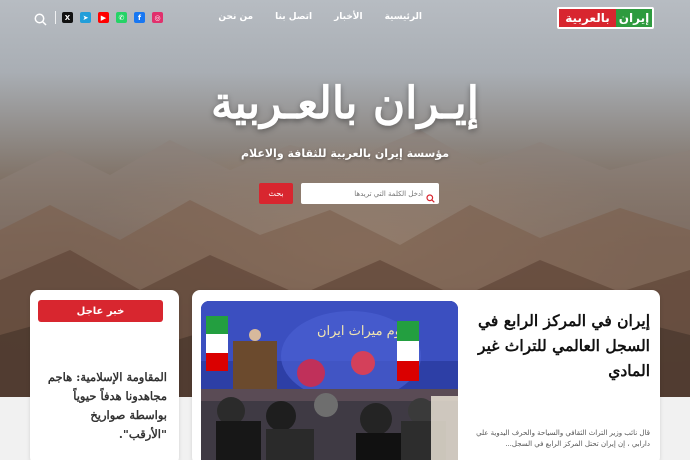 The image size is (690, 460). I want to click on search-input, so click(362, 193).